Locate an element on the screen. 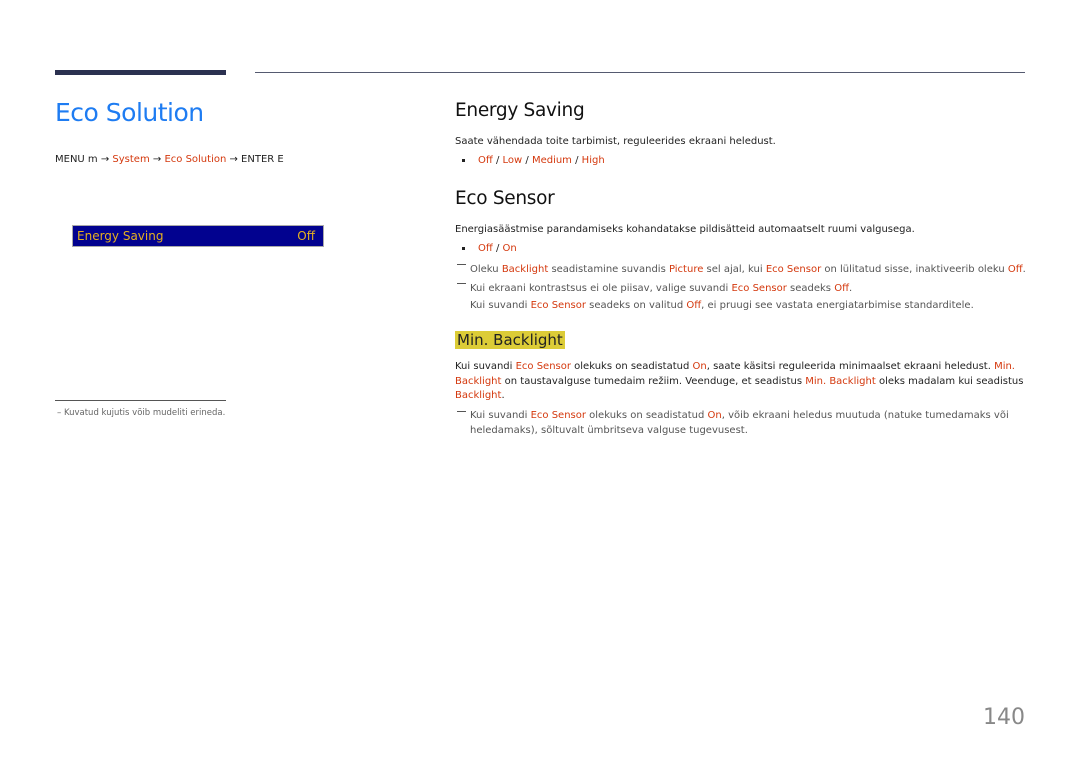  text: on lülitatud sisse, inaktiveerib oleku is located at coordinates (914, 269).